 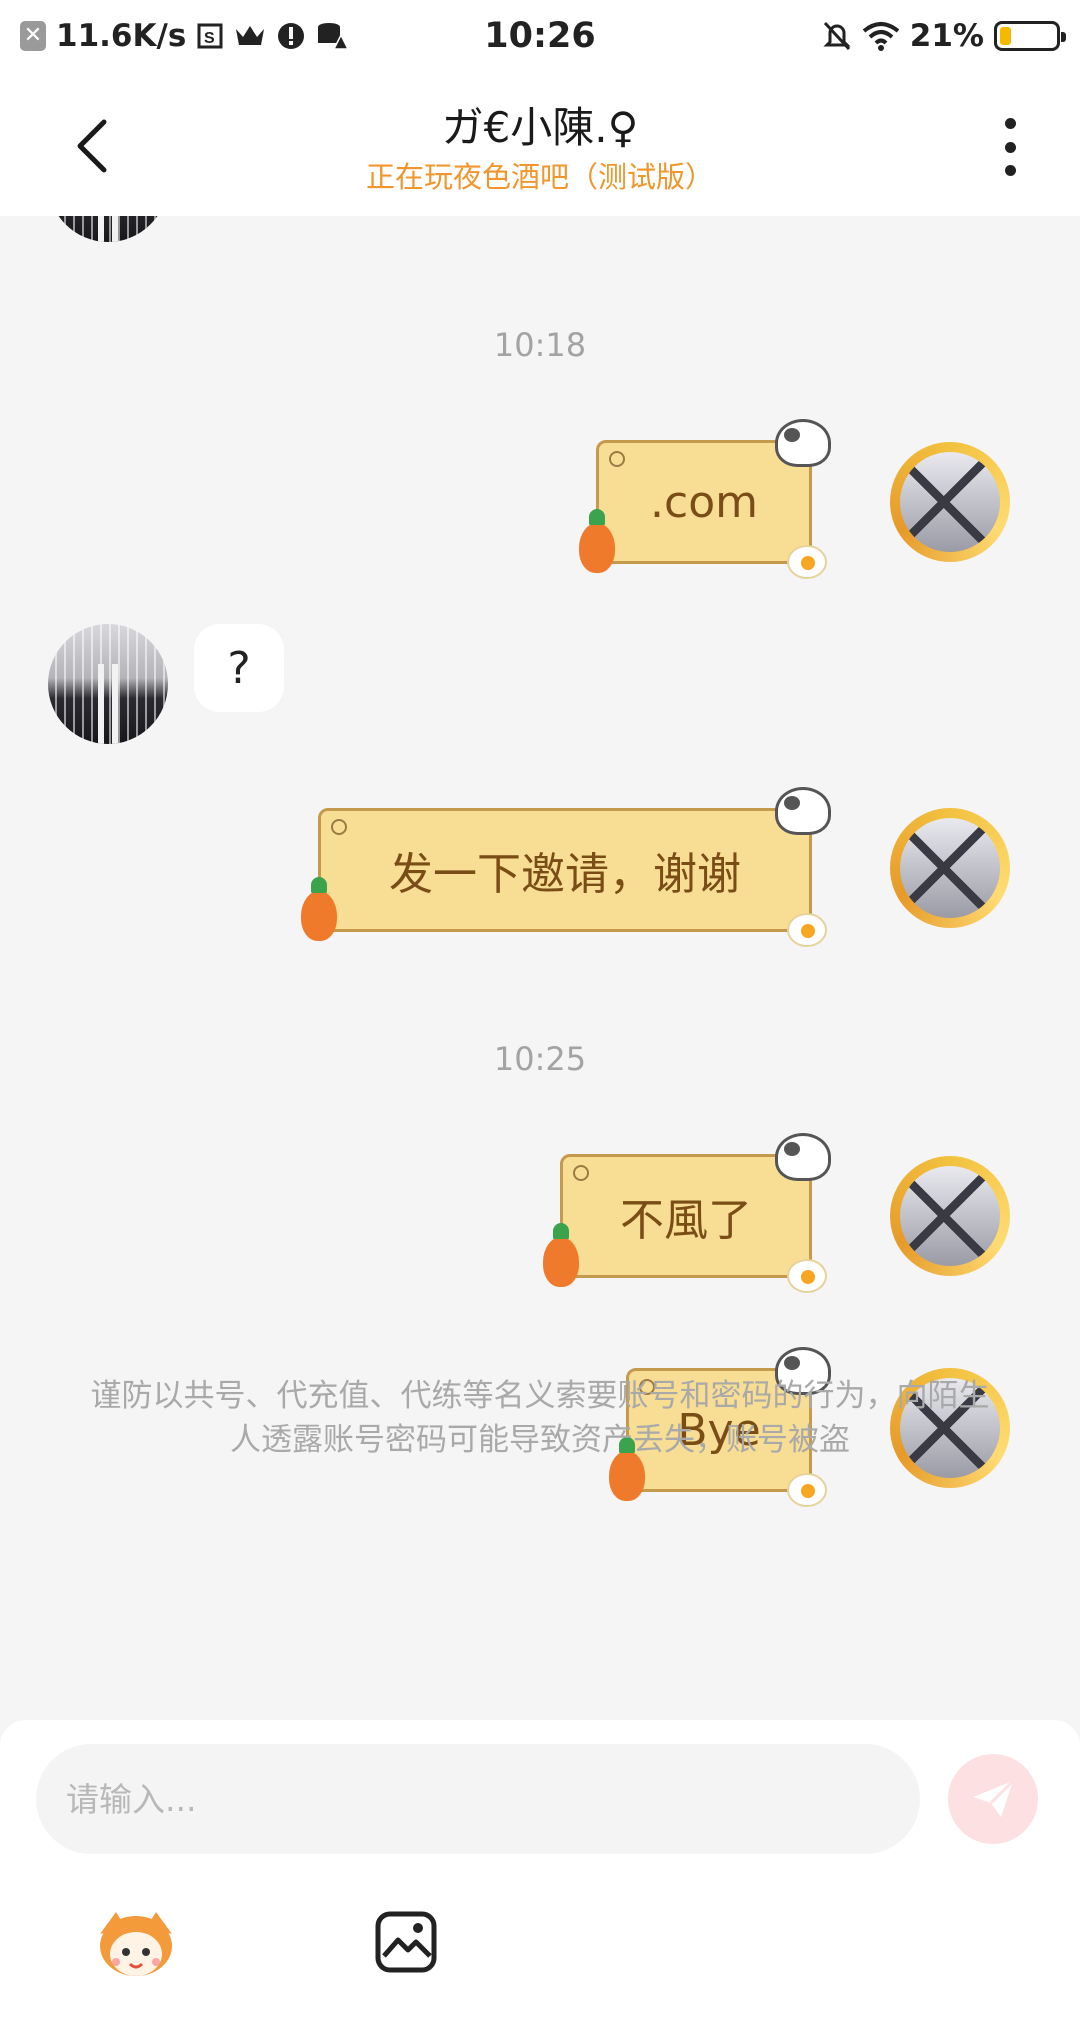 I want to click on mute-bell-icon, so click(x=837, y=36).